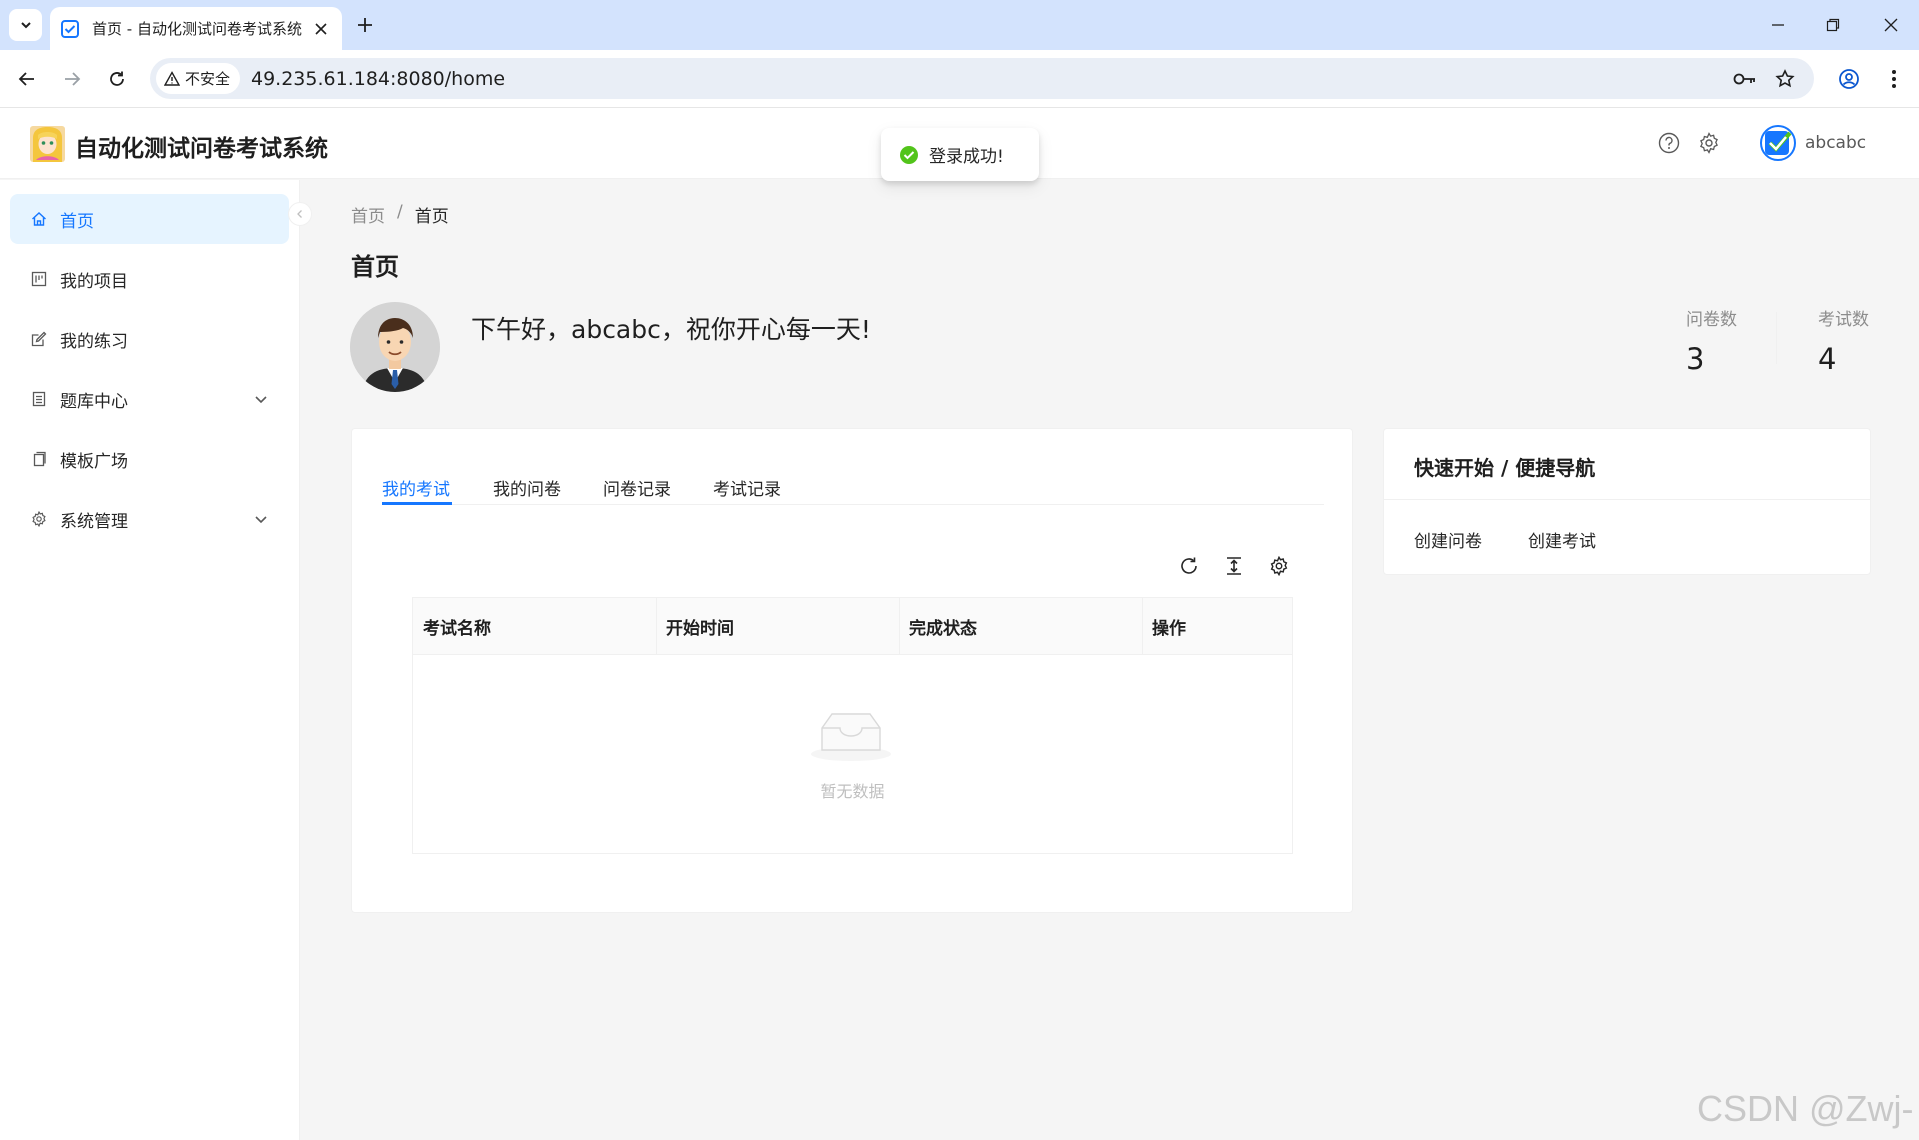 The image size is (1919, 1140). I want to click on restore-icon, so click(1833, 25).